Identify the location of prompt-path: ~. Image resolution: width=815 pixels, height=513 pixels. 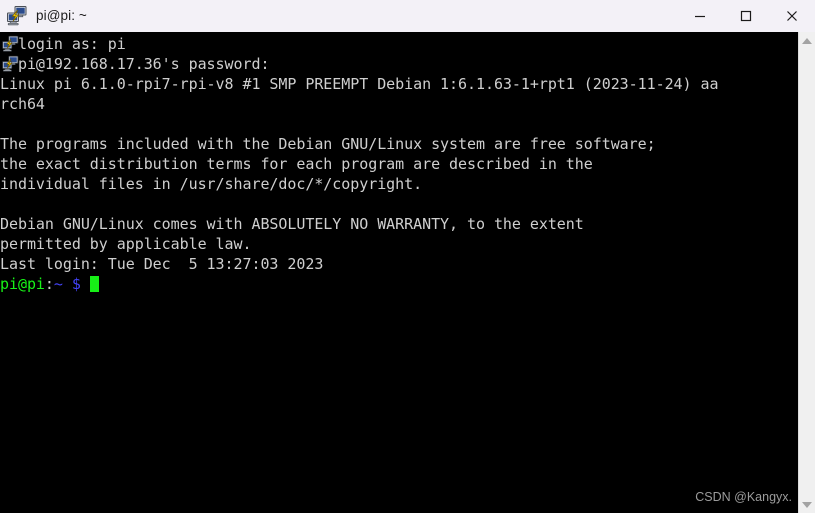
(58, 284).